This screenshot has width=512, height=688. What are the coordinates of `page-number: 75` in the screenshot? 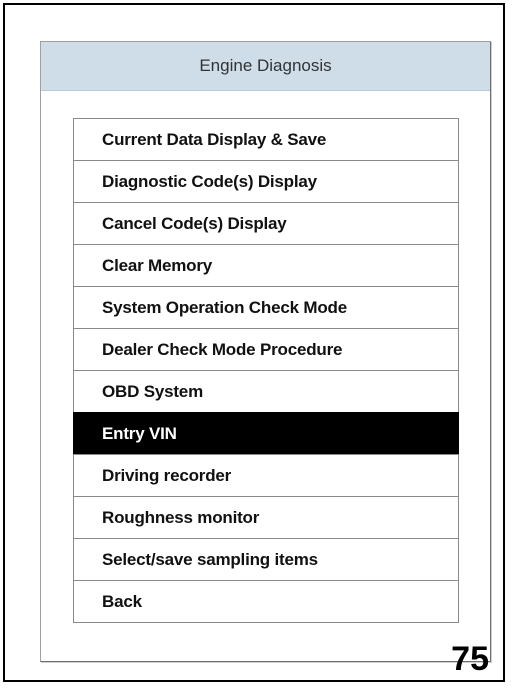 It's located at (470, 659).